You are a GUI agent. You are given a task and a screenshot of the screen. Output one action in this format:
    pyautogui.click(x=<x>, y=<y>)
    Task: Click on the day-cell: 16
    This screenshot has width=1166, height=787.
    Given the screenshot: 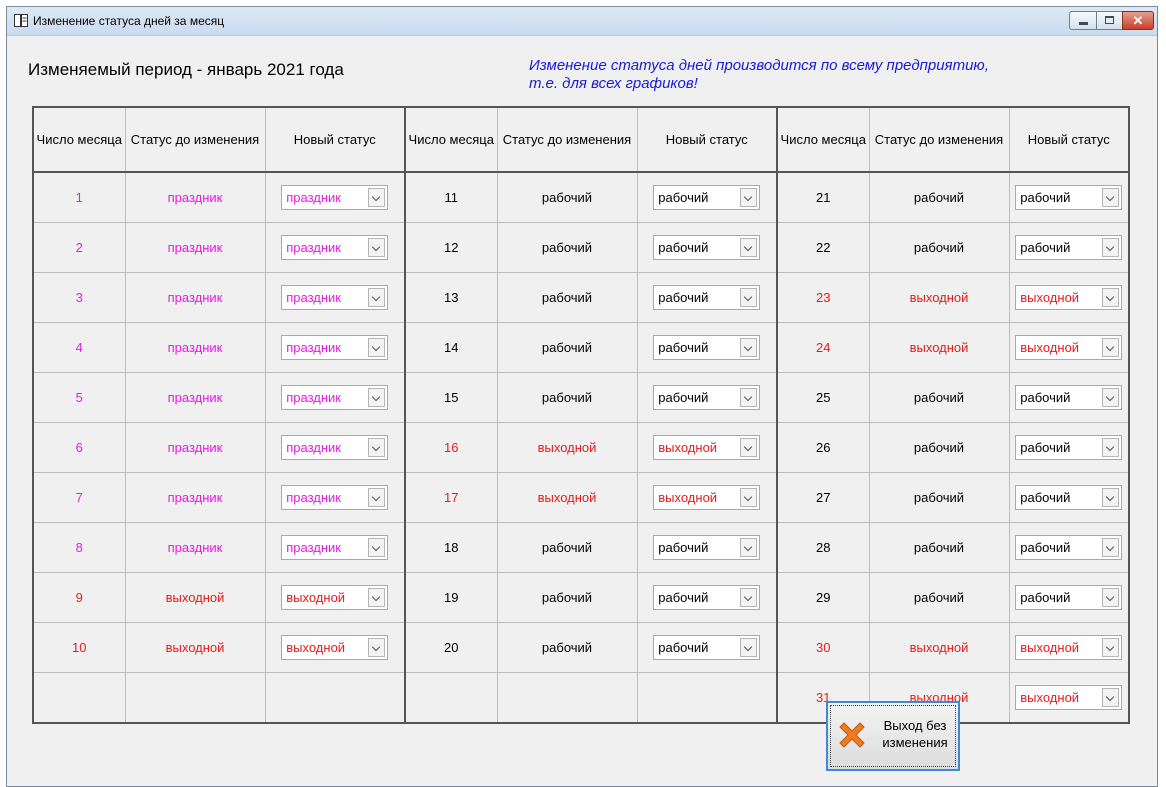 What is the action you would take?
    pyautogui.click(x=451, y=447)
    